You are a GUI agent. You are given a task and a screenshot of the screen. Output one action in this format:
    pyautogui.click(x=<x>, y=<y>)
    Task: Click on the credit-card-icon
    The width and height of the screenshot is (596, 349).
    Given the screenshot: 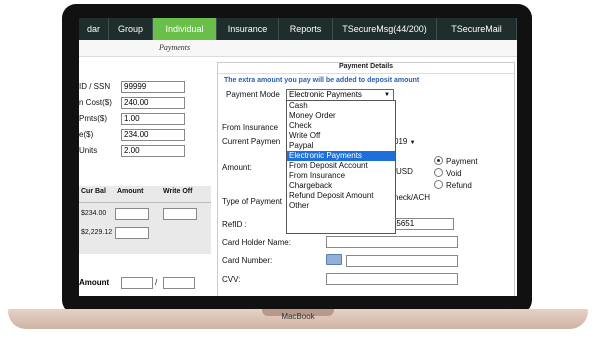 What is the action you would take?
    pyautogui.click(x=334, y=259)
    